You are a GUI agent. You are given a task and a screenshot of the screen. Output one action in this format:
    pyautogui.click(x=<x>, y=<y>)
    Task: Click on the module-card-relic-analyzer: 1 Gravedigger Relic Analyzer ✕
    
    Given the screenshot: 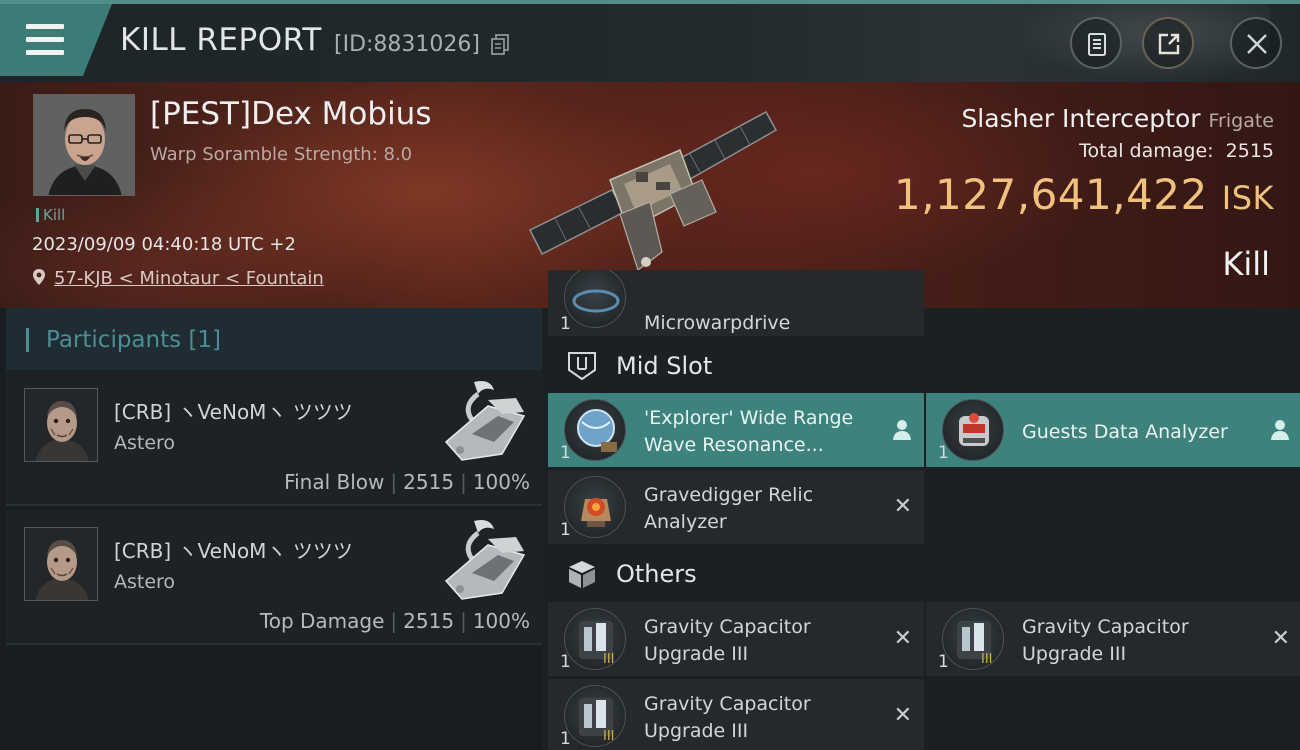 What is the action you would take?
    pyautogui.click(x=736, y=507)
    